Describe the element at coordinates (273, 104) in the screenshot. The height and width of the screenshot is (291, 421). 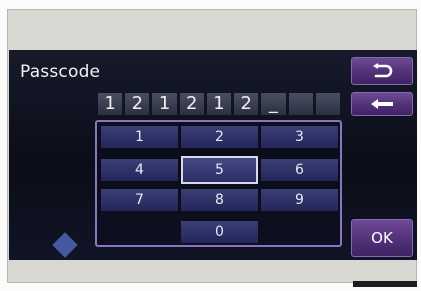
I see `passcode-cursor: _` at that location.